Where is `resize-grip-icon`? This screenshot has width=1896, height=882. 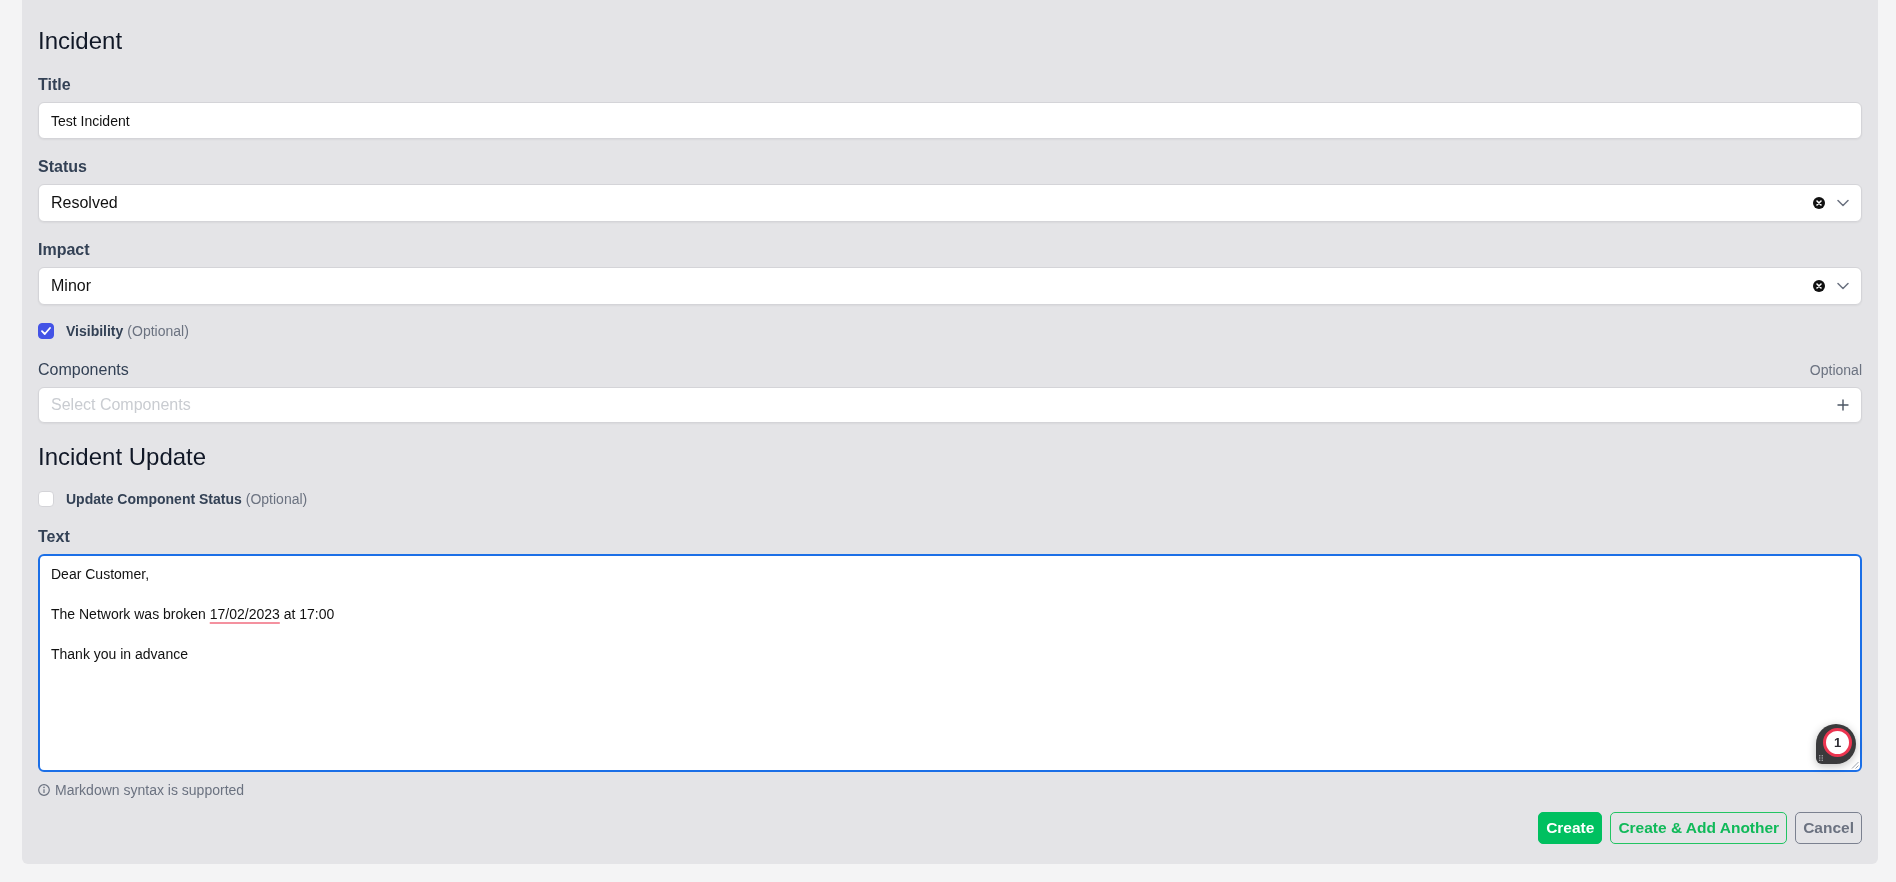 resize-grip-icon is located at coordinates (1855, 765).